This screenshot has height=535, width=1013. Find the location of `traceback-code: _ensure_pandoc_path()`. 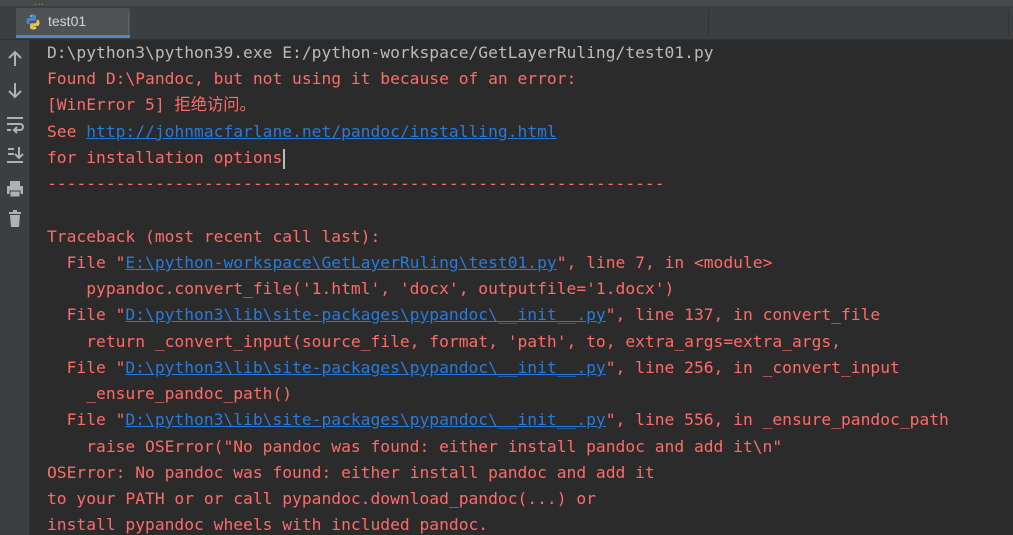

traceback-code: _ensure_pandoc_path() is located at coordinates (170, 393).